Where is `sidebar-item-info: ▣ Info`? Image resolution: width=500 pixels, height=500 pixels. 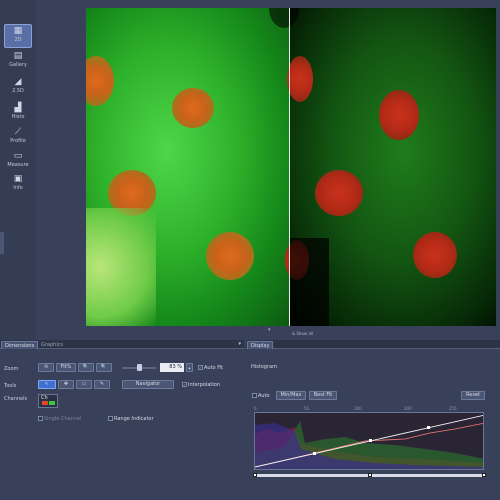
sidebar-item-info: ▣ Info is located at coordinates (18, 185).